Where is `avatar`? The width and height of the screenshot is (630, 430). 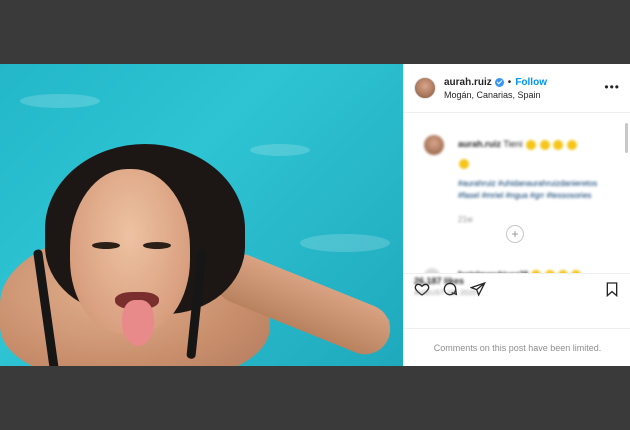
avatar is located at coordinates (425, 88).